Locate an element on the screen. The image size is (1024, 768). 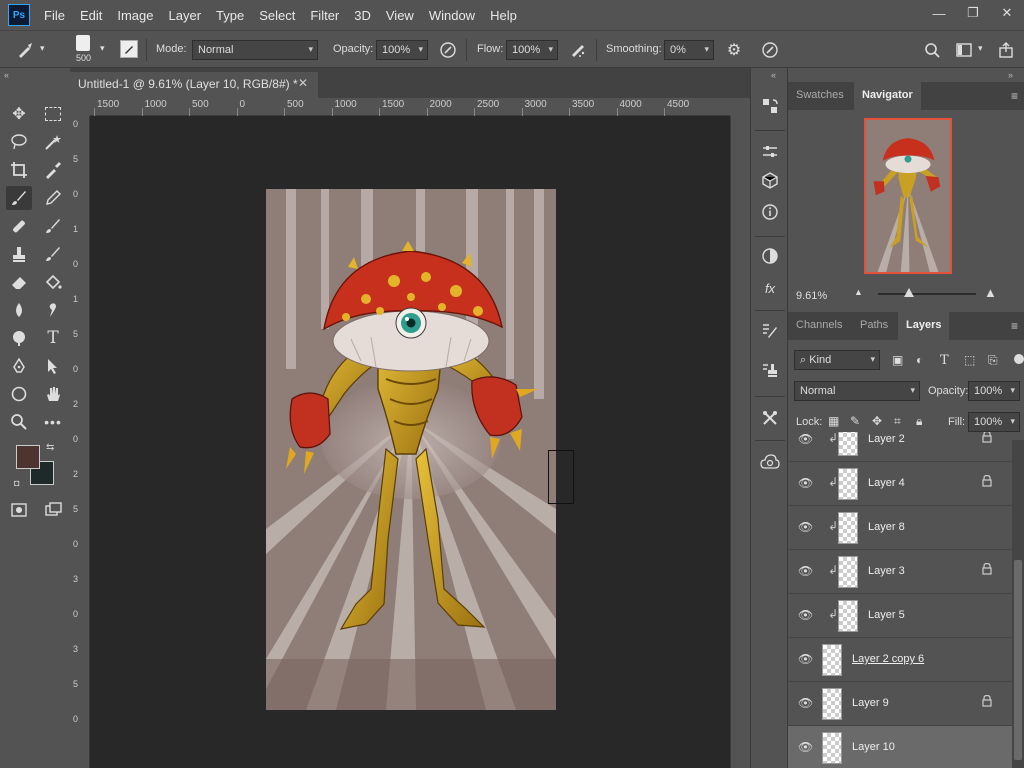
filter-pixel-icon: ▣ is located at coordinates (897, 360).